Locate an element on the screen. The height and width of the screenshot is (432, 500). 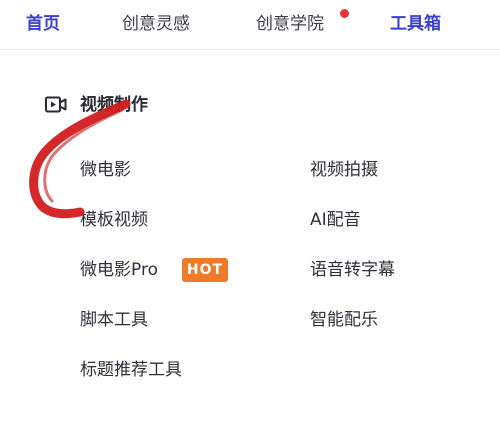
tool-video-shooting: 视频拍摄 is located at coordinates (344, 170).